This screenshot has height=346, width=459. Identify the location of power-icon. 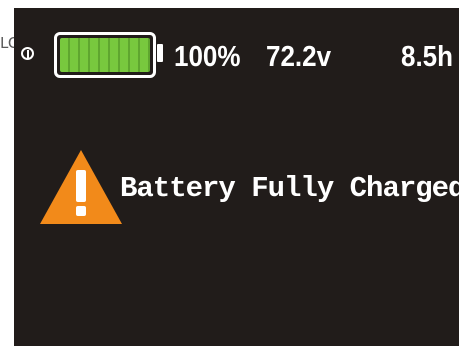
(27, 53).